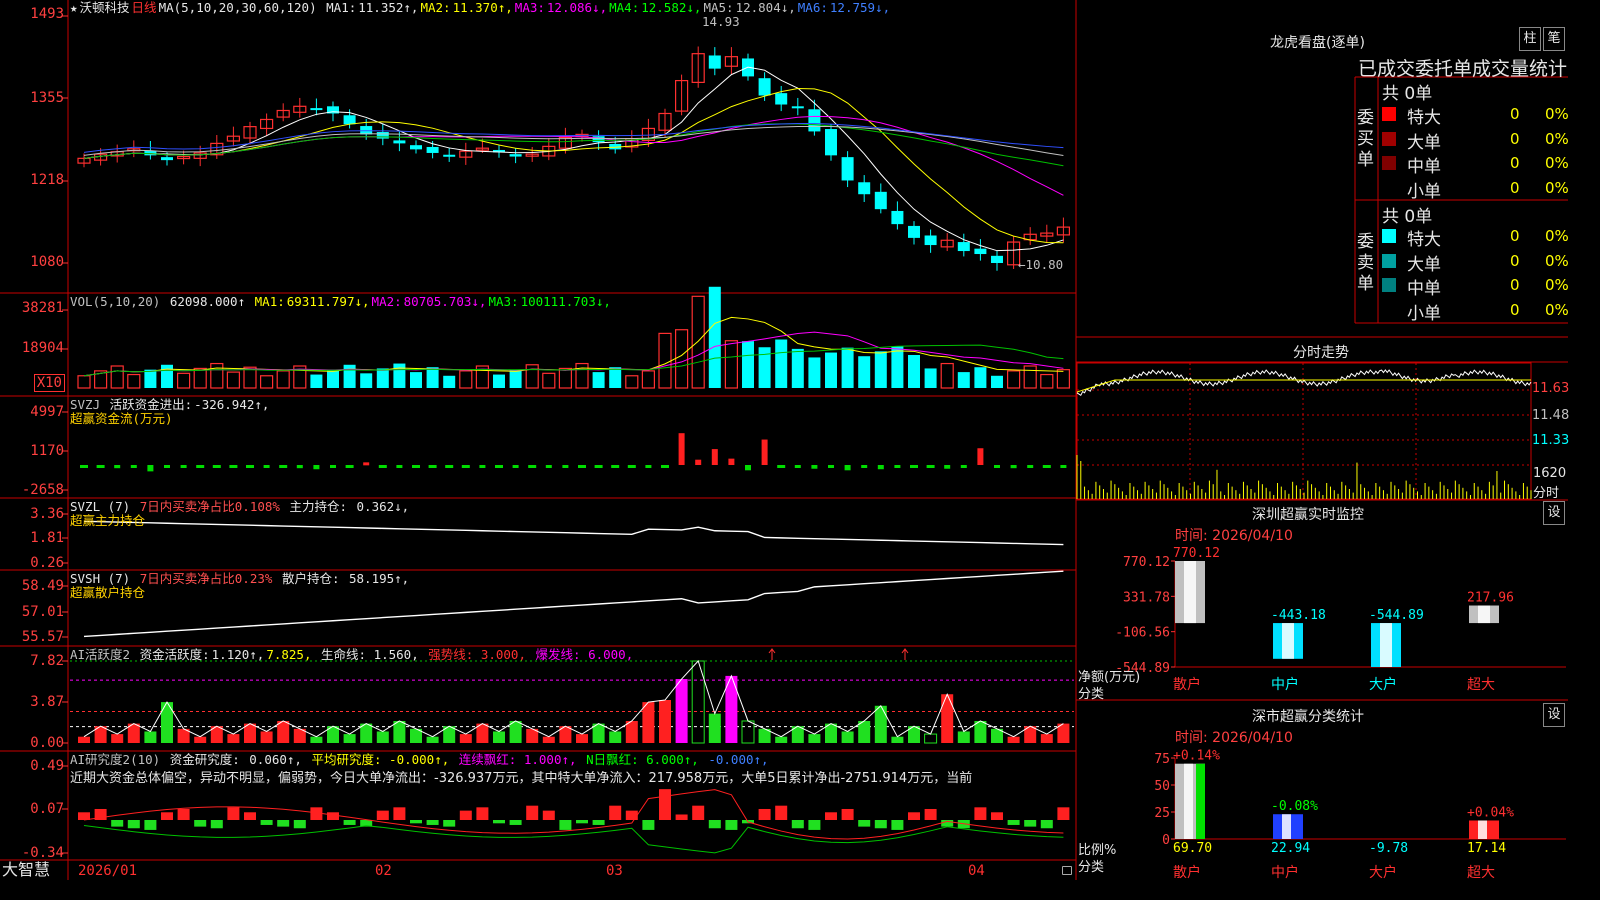 This screenshot has height=900, width=1600. What do you see at coordinates (573, 699) in the screenshot?
I see `ai1-line` at bounding box center [573, 699].